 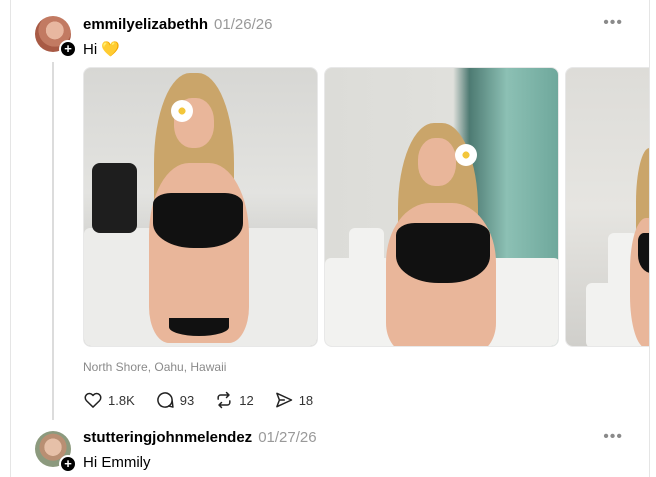 I want to click on send-icon, so click(x=283, y=400).